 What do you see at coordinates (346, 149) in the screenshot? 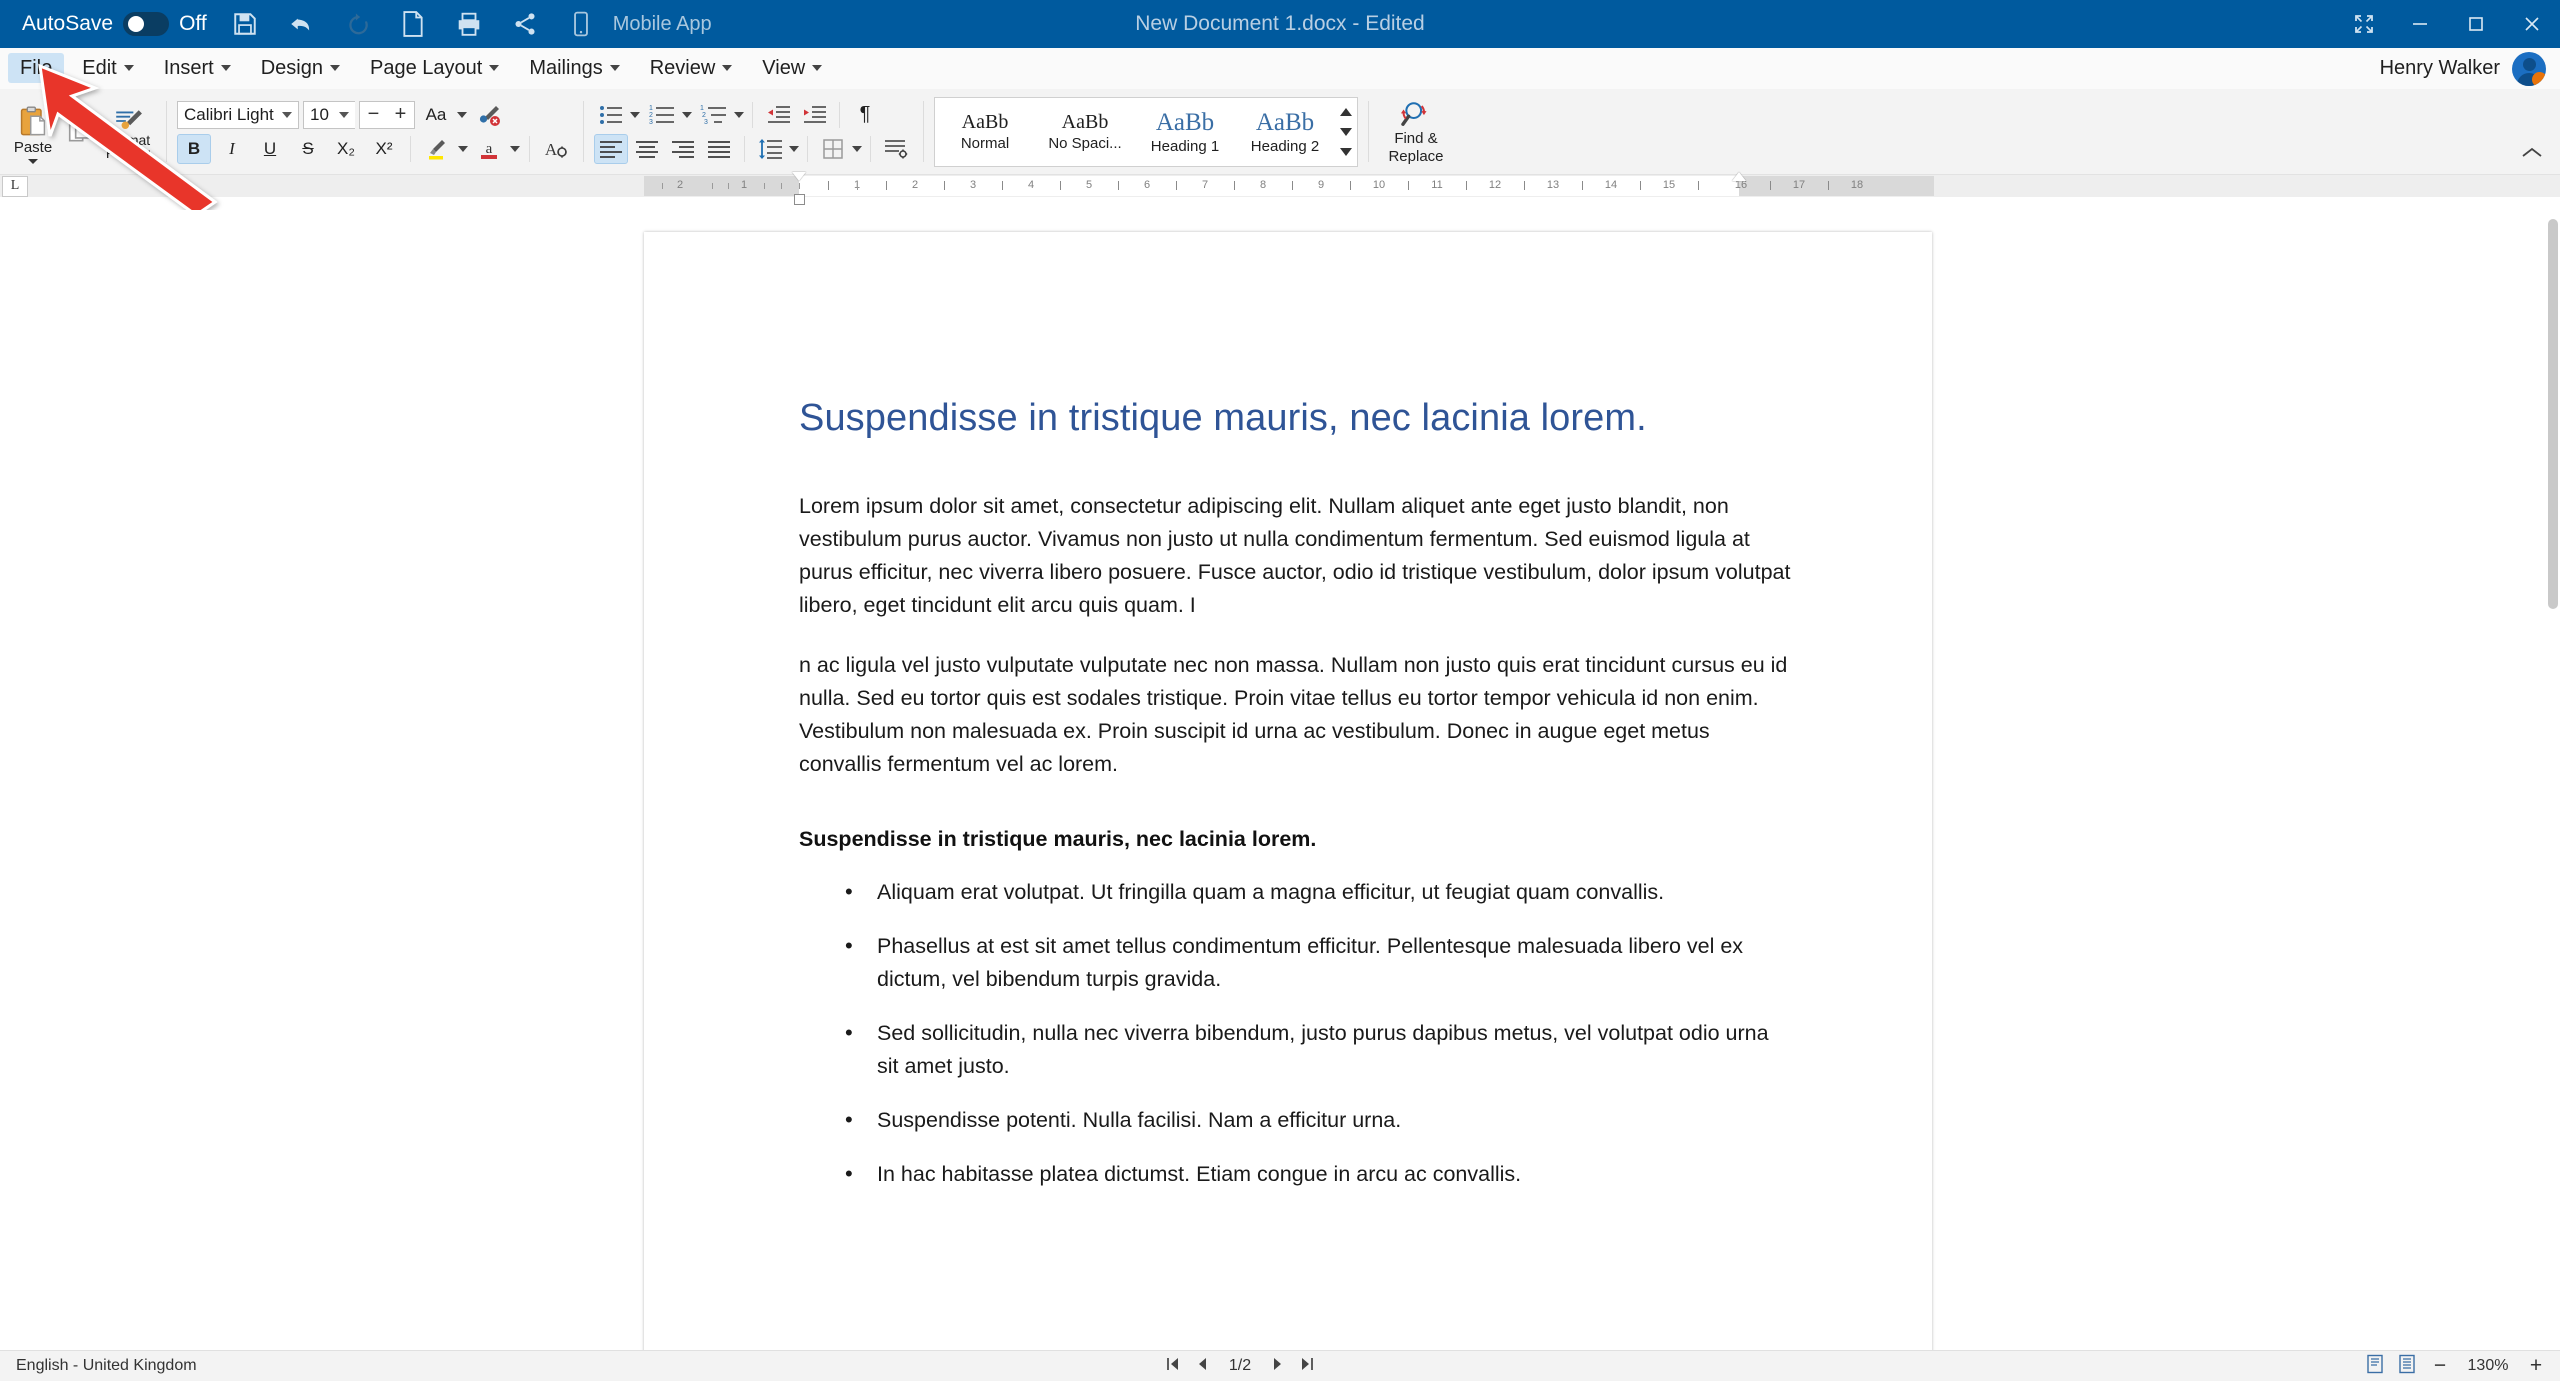
I see `subscript-button: X₂` at bounding box center [346, 149].